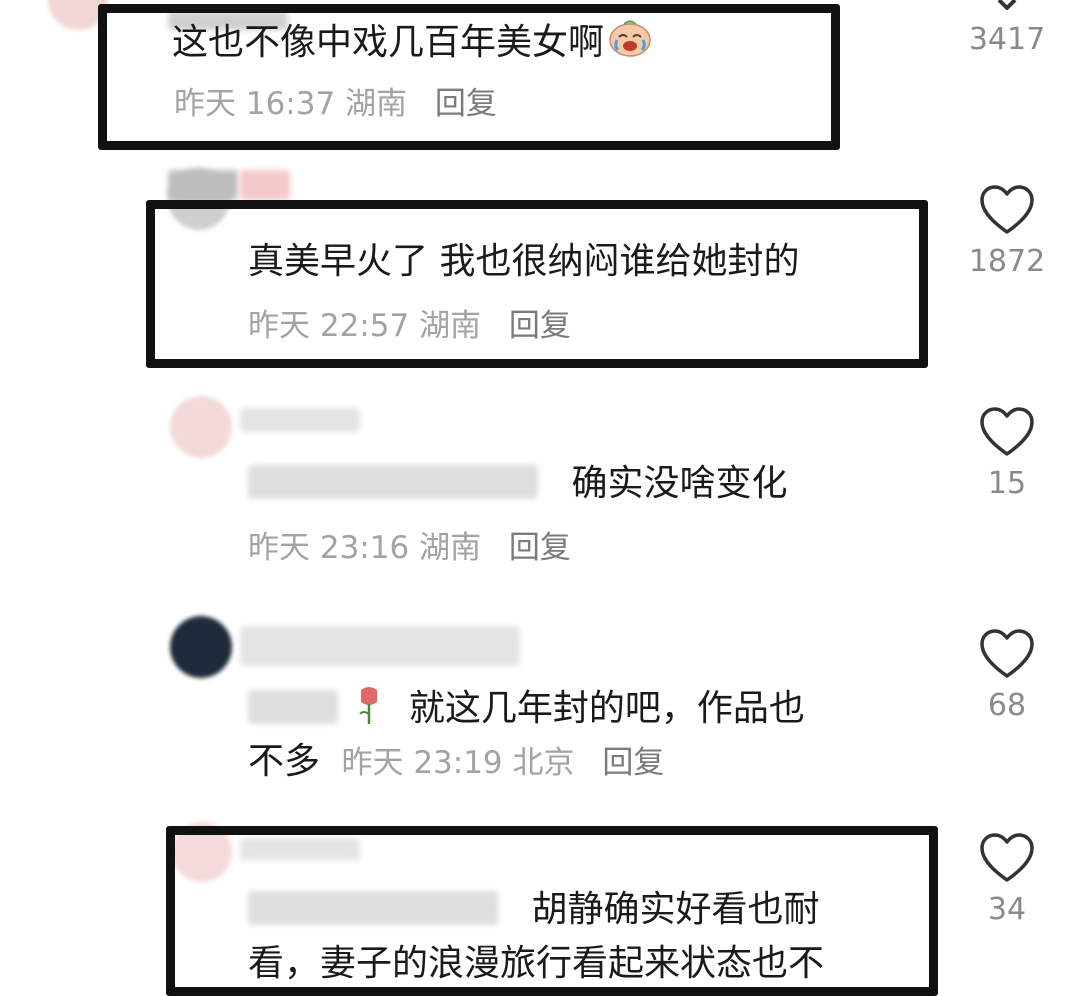 The image size is (1080, 996). What do you see at coordinates (1007, 261) in the screenshot?
I see `like-count: 1872` at bounding box center [1007, 261].